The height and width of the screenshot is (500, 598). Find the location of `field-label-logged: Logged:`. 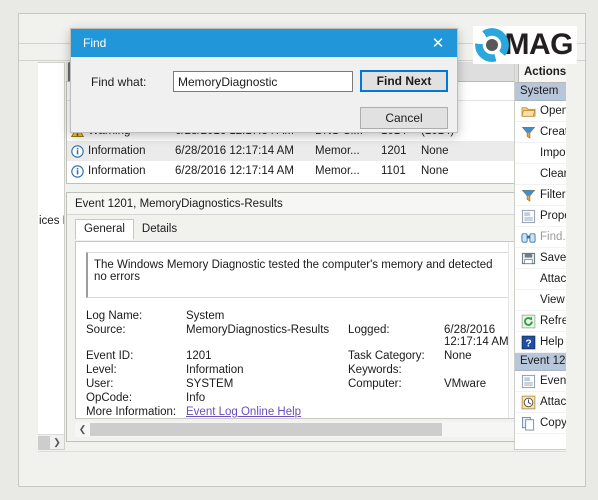

field-label-logged: Logged: is located at coordinates (369, 330).